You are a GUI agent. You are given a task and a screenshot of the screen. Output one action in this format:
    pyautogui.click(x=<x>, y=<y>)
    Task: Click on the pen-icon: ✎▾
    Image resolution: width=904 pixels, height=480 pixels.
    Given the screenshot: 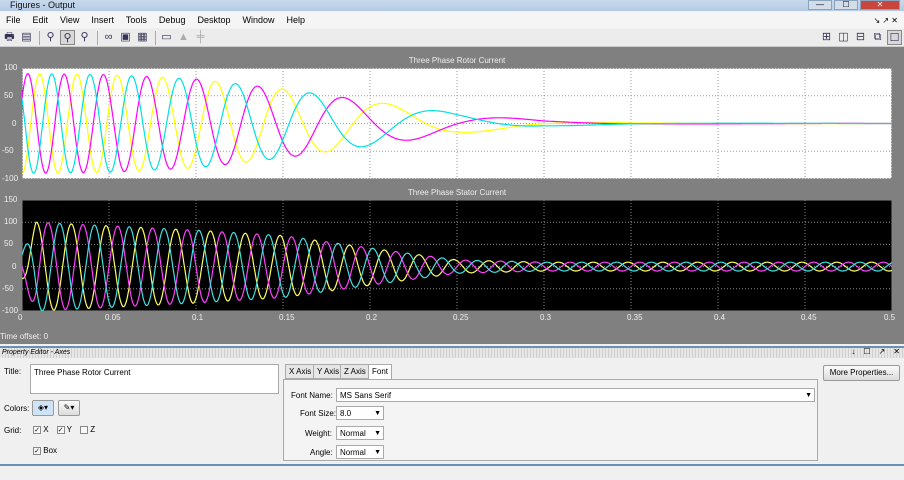 What is the action you would take?
    pyautogui.click(x=69, y=407)
    